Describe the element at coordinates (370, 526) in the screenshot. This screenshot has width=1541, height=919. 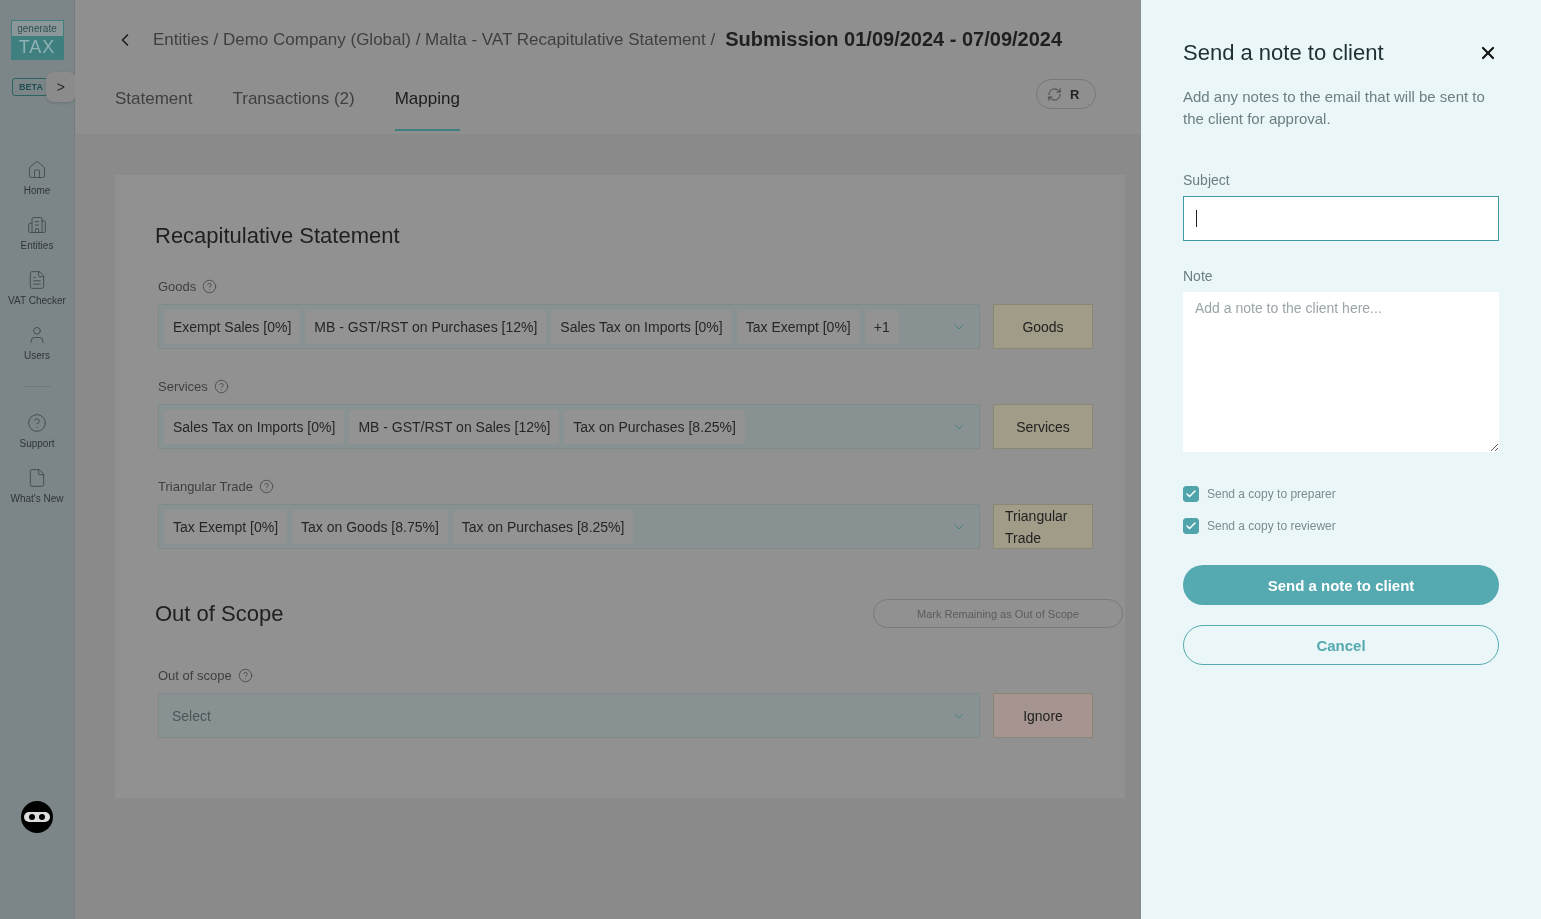
I see `tag-chip: Tax on Goods [8.75%]` at that location.